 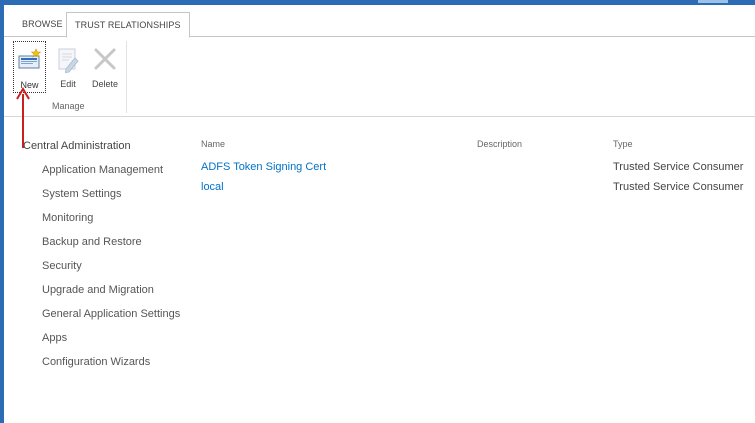 What do you see at coordinates (128, 25) in the screenshot?
I see `tab-trust-relationships: TRUST RELATIONSHIPS` at bounding box center [128, 25].